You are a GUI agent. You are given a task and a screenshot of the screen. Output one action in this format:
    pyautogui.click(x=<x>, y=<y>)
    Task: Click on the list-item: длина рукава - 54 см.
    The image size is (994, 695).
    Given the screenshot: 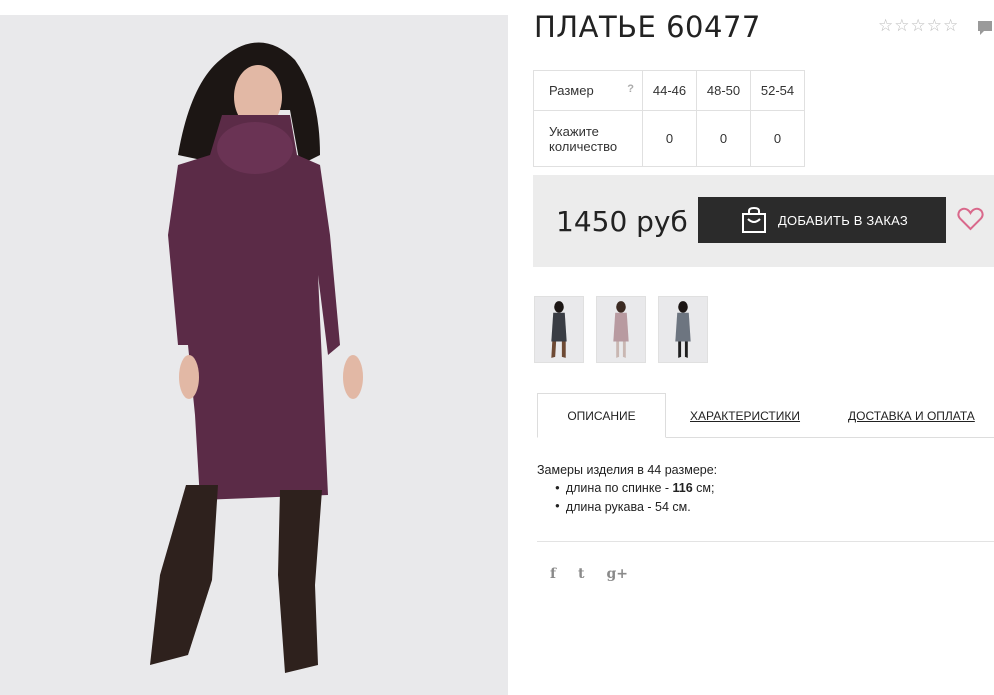 What is the action you would take?
    pyautogui.click(x=636, y=507)
    